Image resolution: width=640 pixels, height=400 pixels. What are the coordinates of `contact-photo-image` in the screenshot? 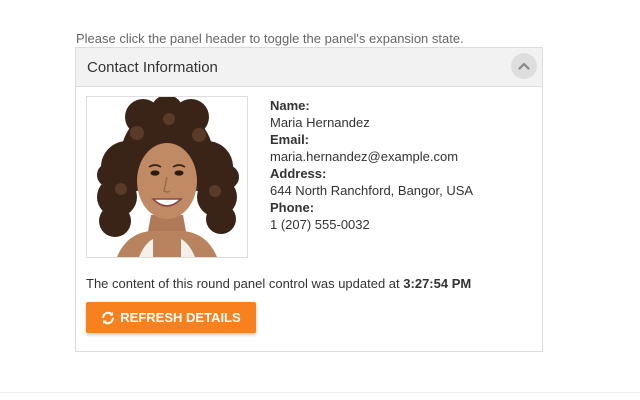 It's located at (167, 177).